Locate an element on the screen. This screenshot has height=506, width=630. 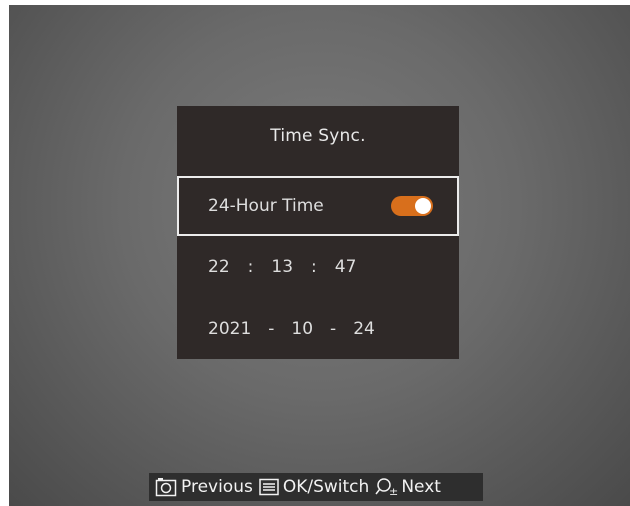
ok-switch-hint-label: OK/Switch is located at coordinates (326, 487).